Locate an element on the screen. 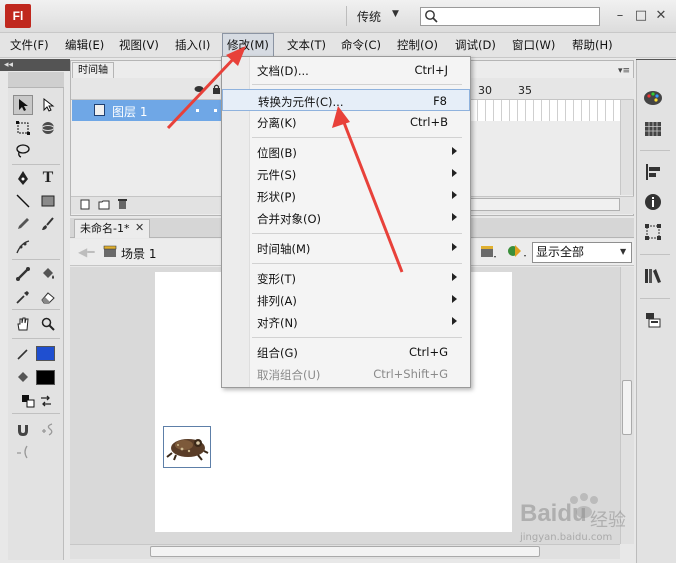 This screenshot has width=676, height=563. align-icon is located at coordinates (653, 172).